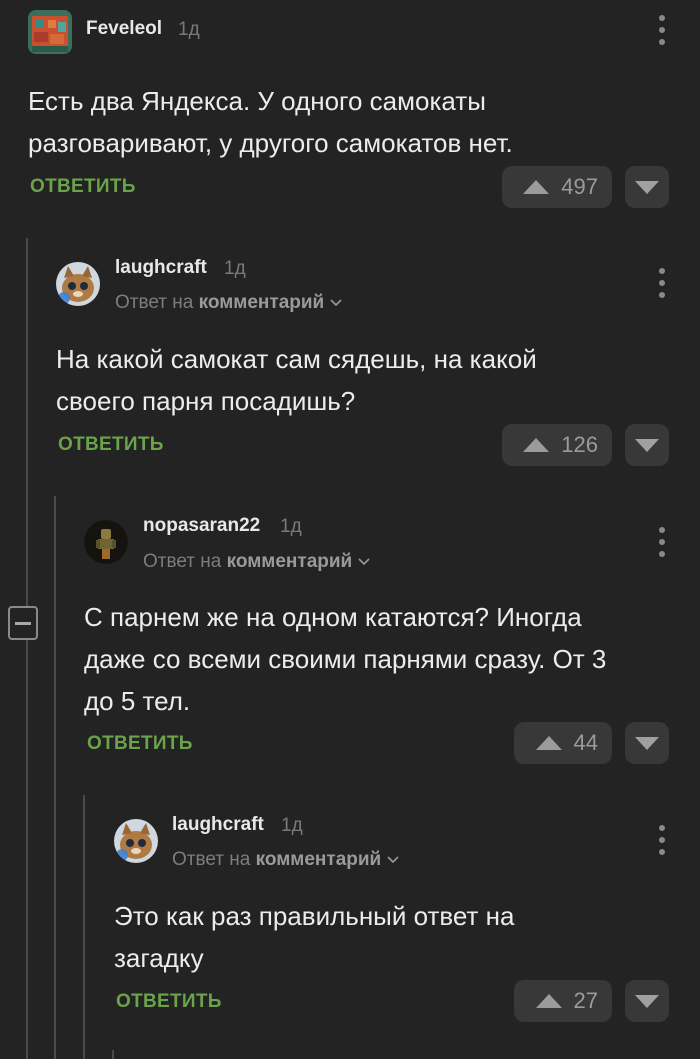  I want to click on more-vertical-icon, so click(662, 840).